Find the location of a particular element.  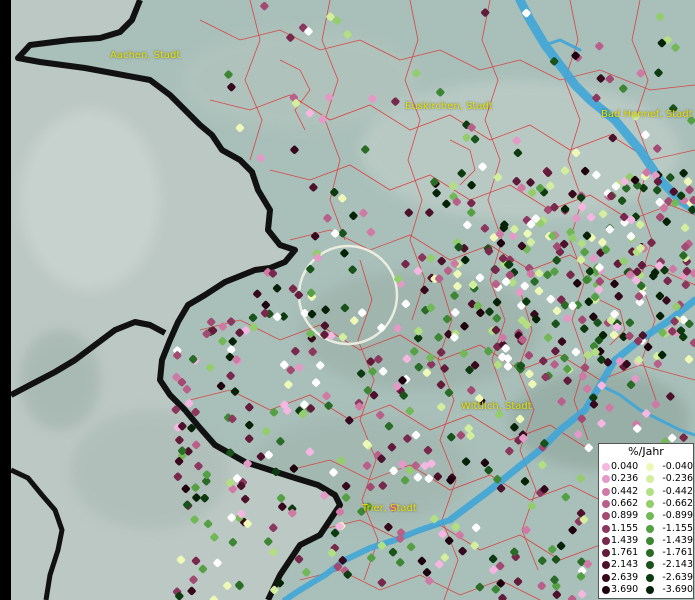

place-label-euskirchen: Euskirchen, Stadt is located at coordinates (449, 106).